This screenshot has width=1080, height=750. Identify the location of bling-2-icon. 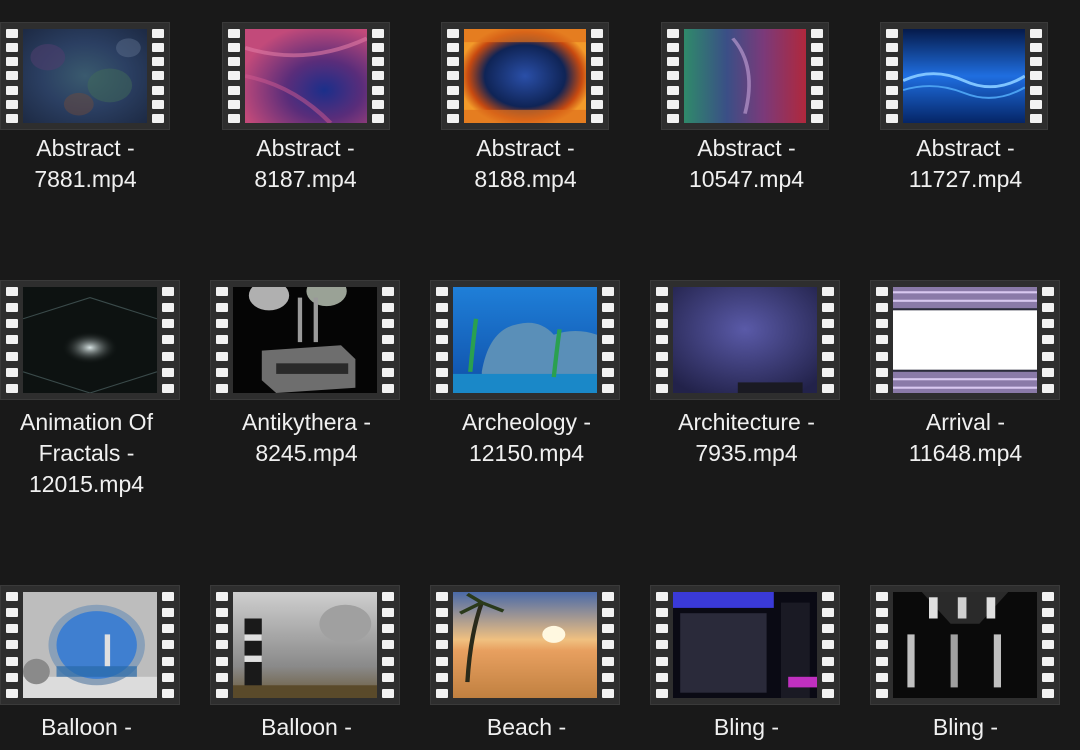
(965, 645).